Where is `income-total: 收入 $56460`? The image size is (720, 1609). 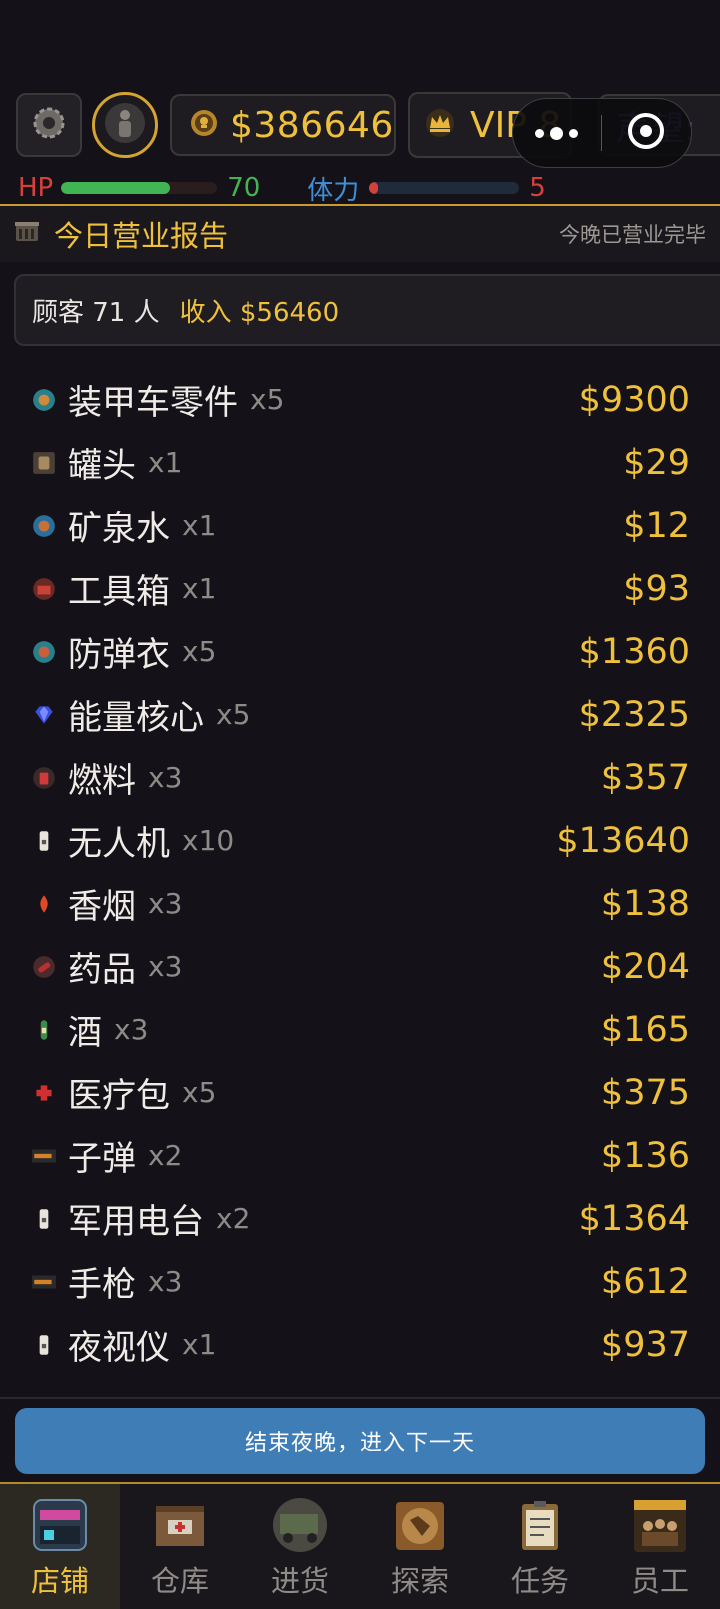
income-total: 收入 $56460 is located at coordinates (259, 312).